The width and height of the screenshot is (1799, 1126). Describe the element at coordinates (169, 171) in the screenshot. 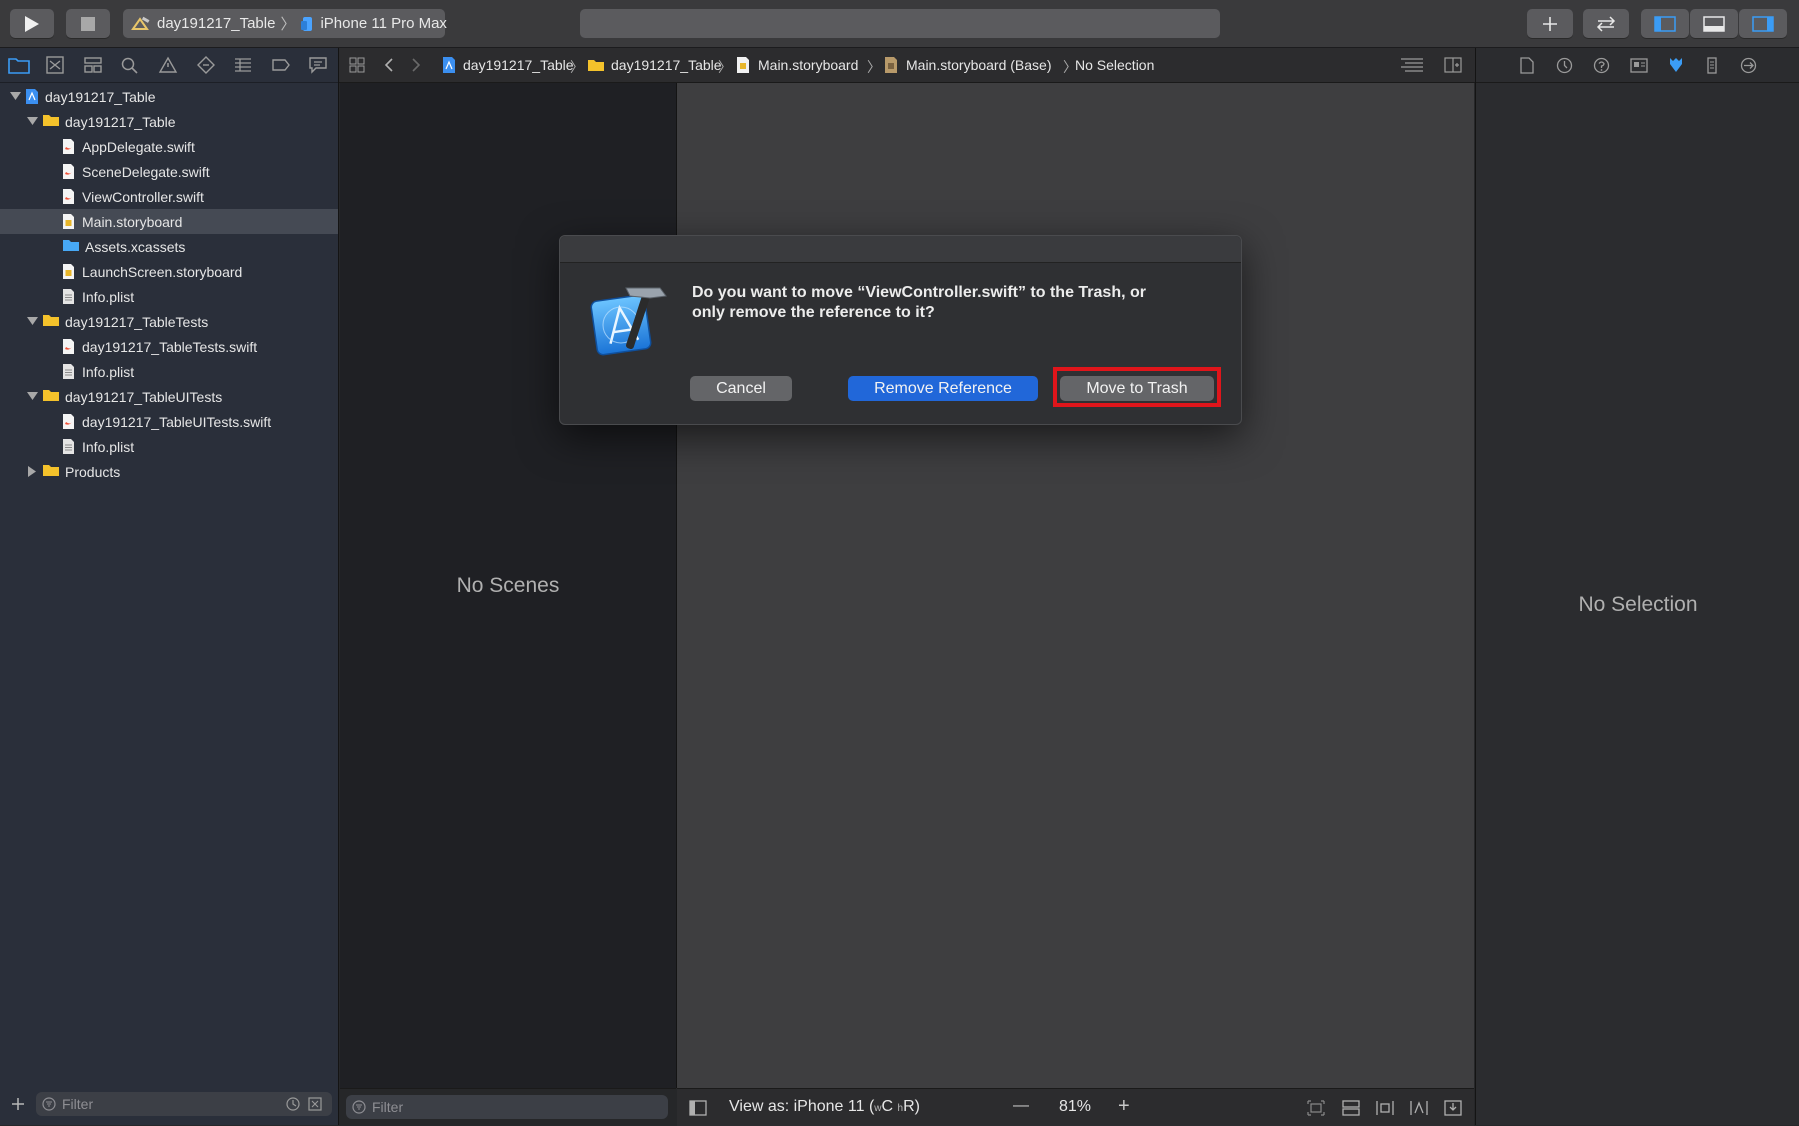

I see `navigator-file-row: SceneDelegate.swift` at that location.